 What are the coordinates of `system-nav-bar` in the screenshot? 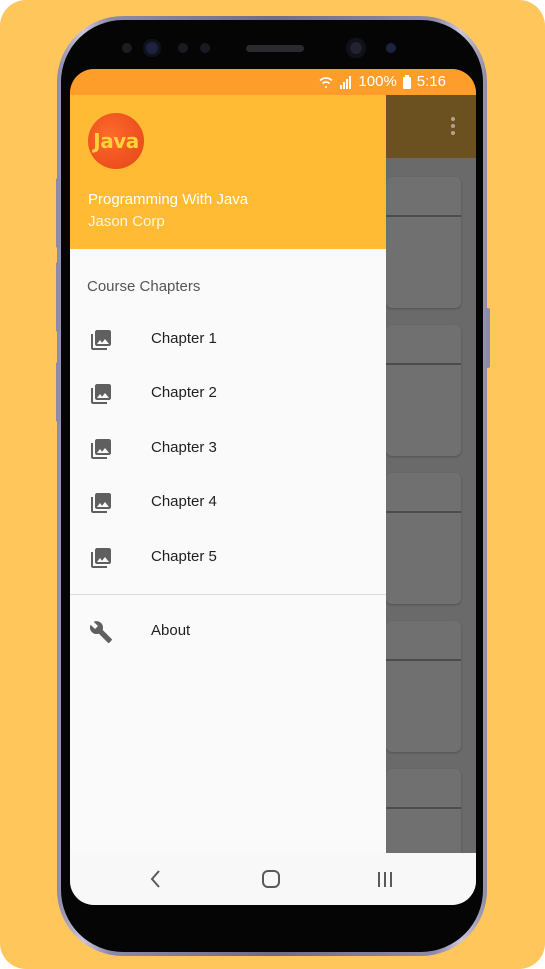 It's located at (273, 879).